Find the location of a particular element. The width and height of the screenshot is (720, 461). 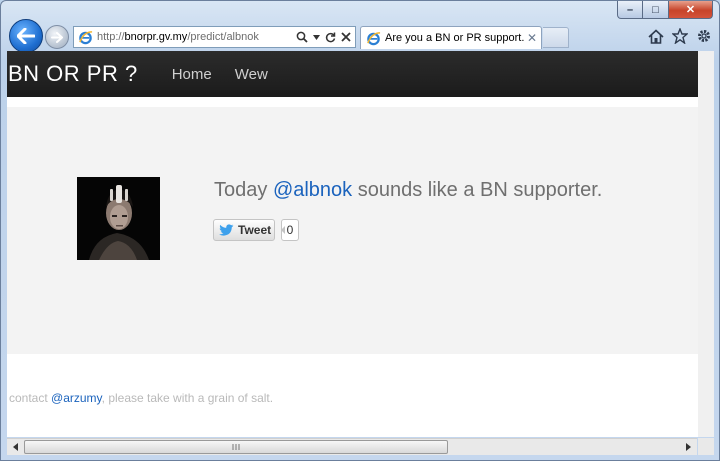

avatar-image is located at coordinates (118, 218).